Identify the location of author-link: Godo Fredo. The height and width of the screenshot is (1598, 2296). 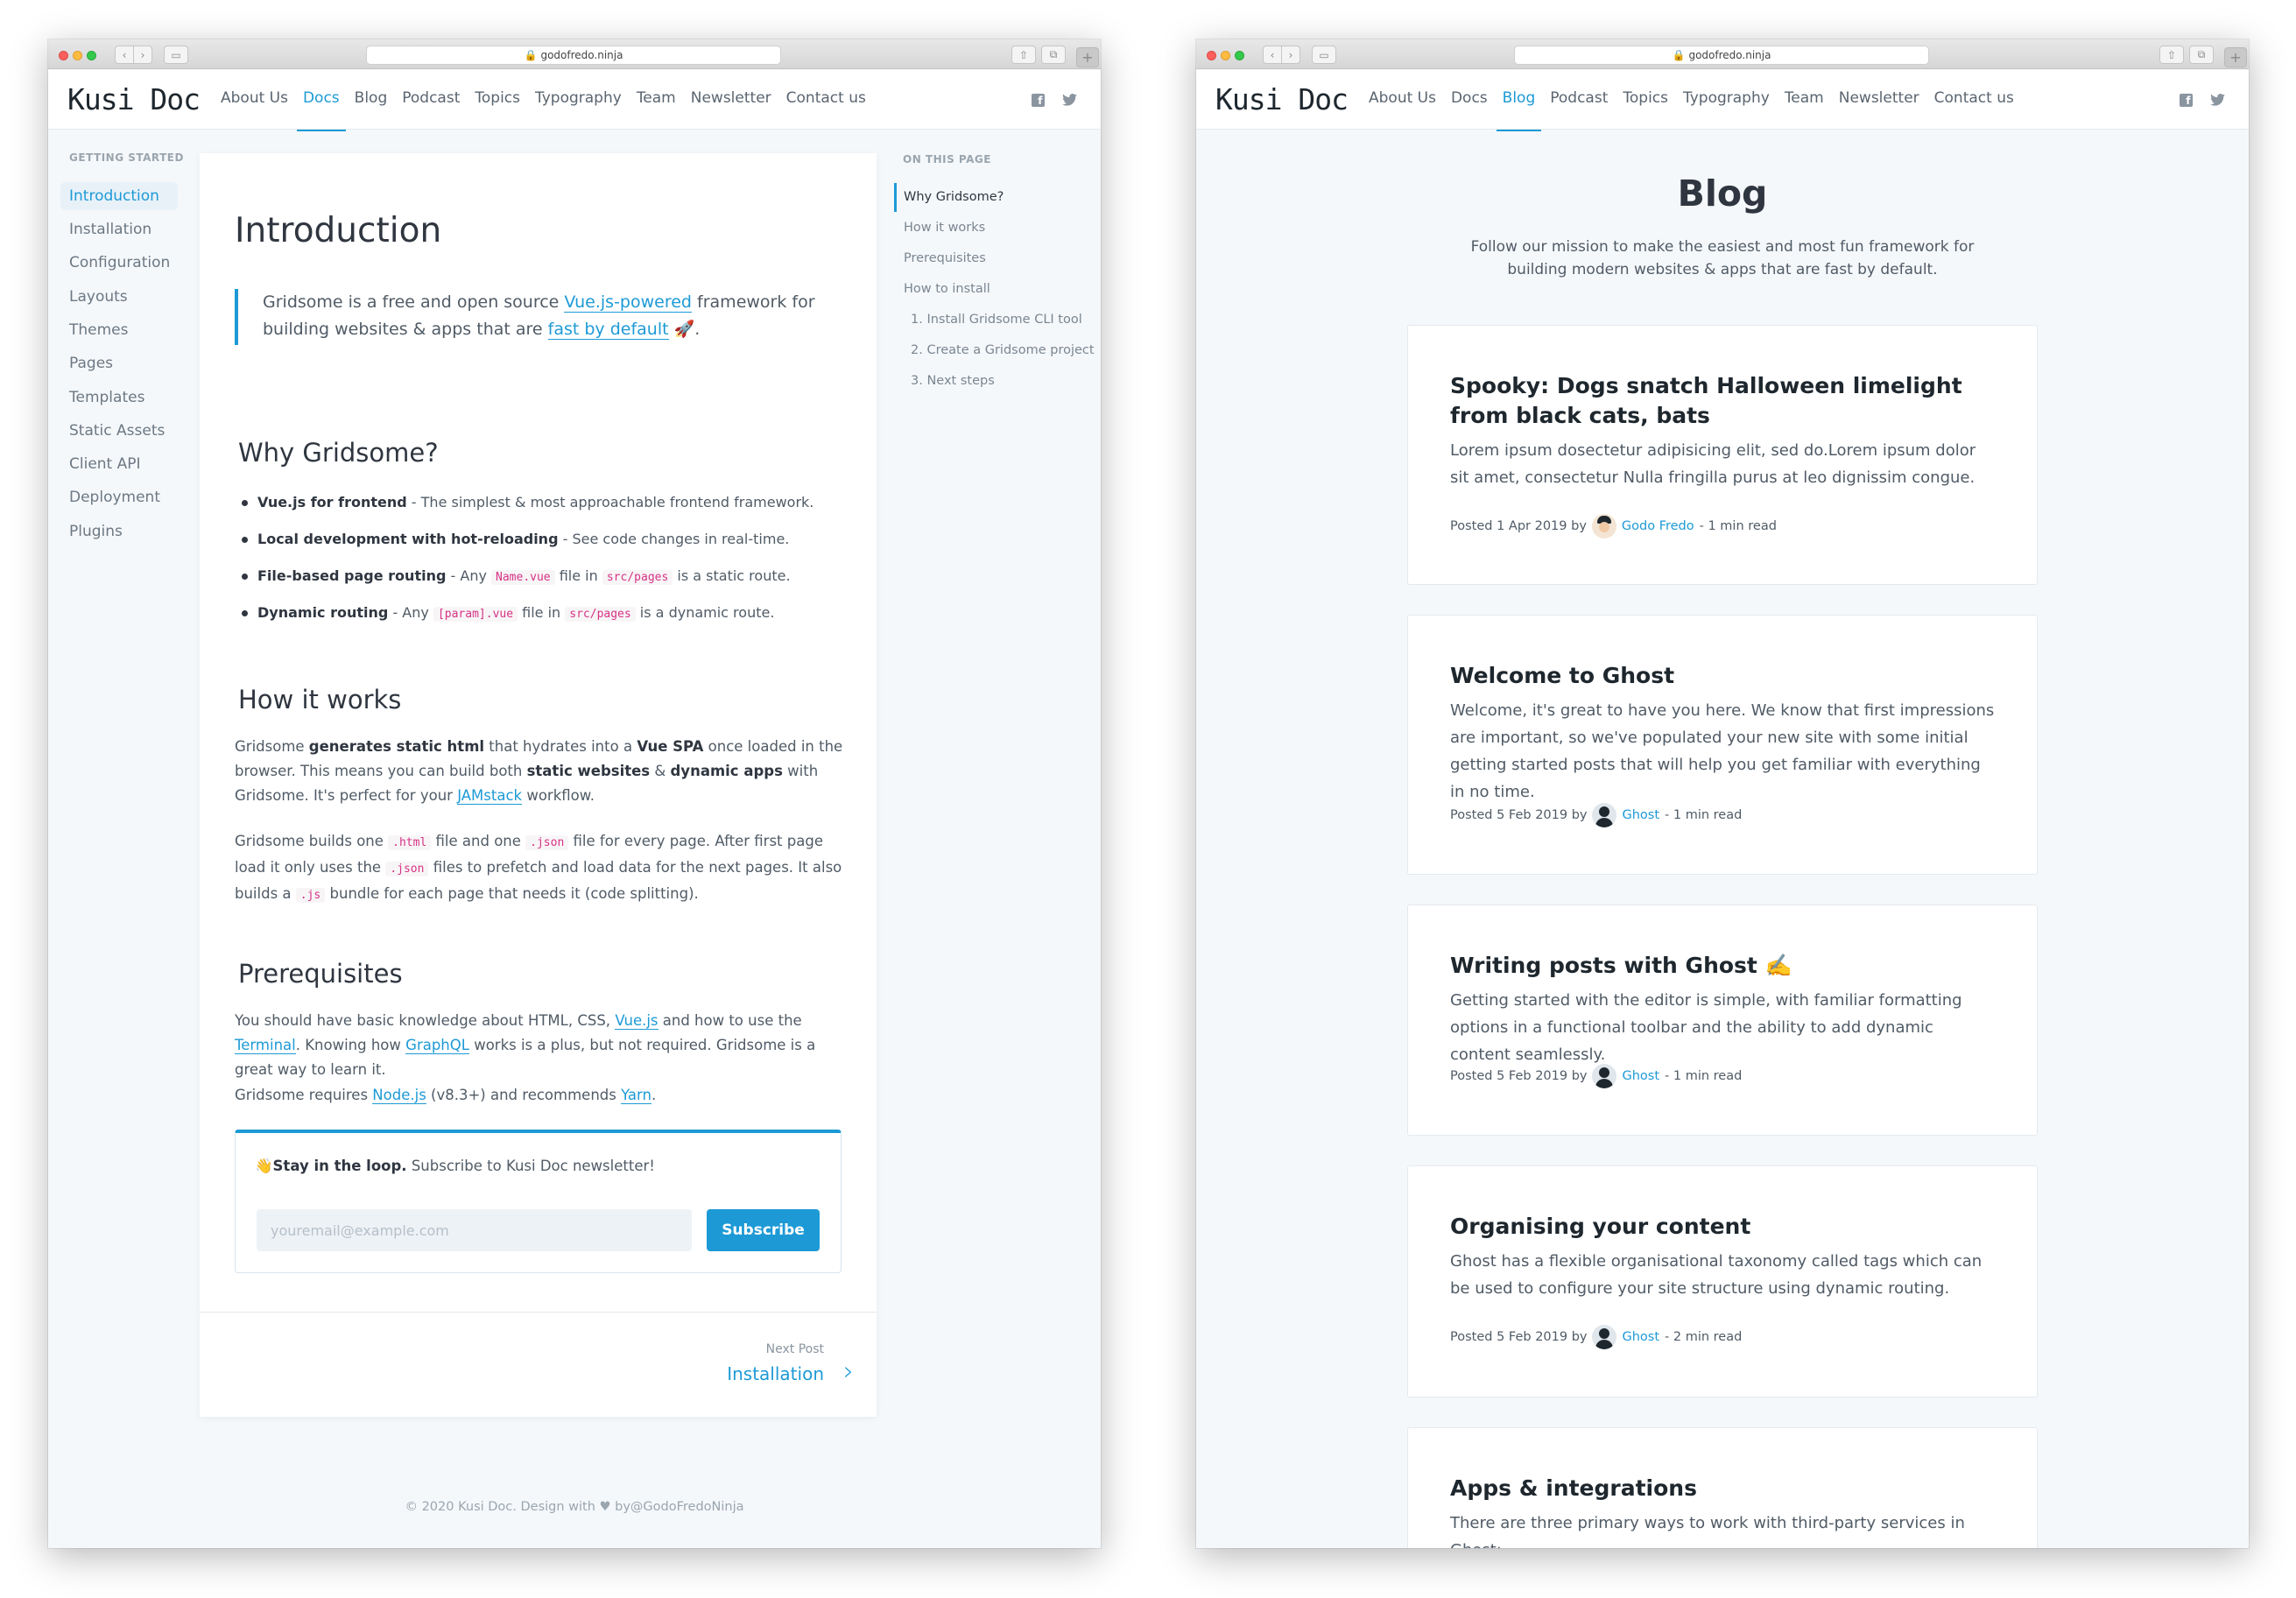
(1658, 526).